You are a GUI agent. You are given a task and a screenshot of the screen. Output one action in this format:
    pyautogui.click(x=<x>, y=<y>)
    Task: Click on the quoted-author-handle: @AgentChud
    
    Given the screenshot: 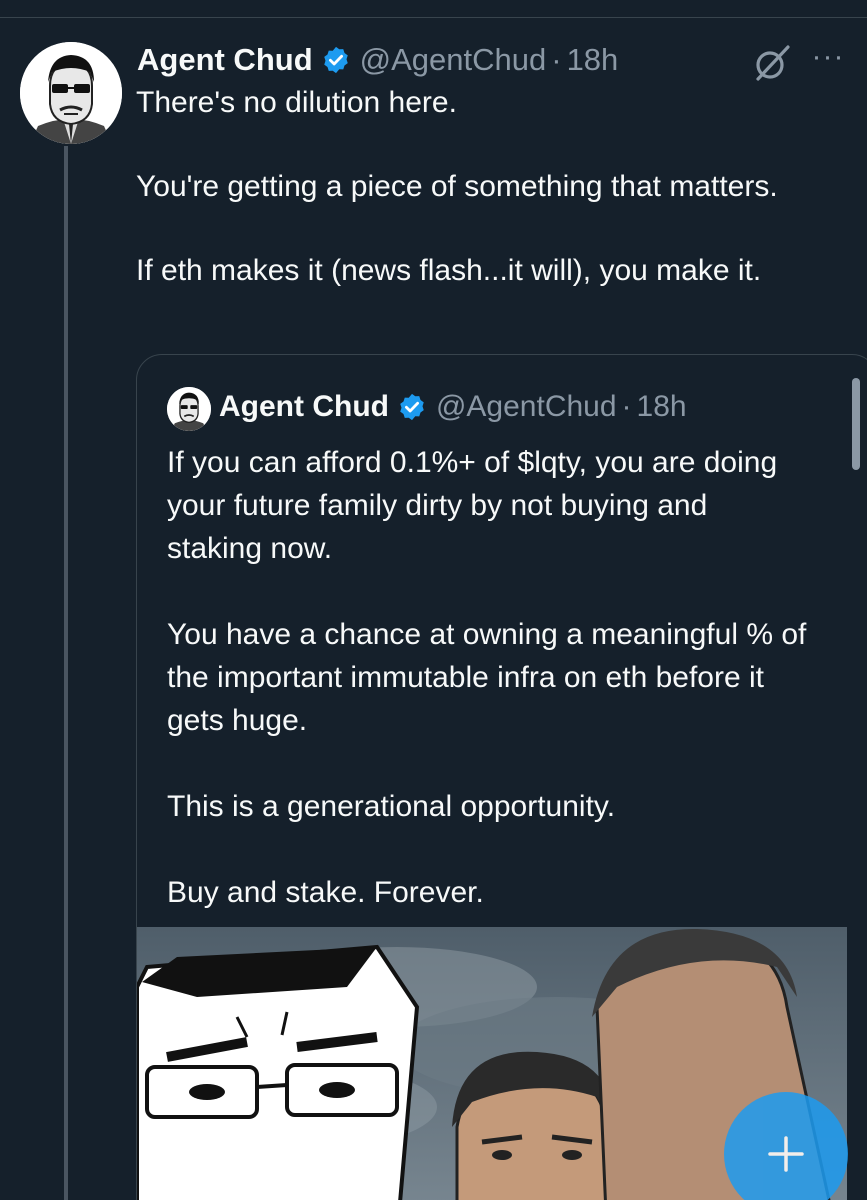 What is the action you would take?
    pyautogui.click(x=526, y=406)
    